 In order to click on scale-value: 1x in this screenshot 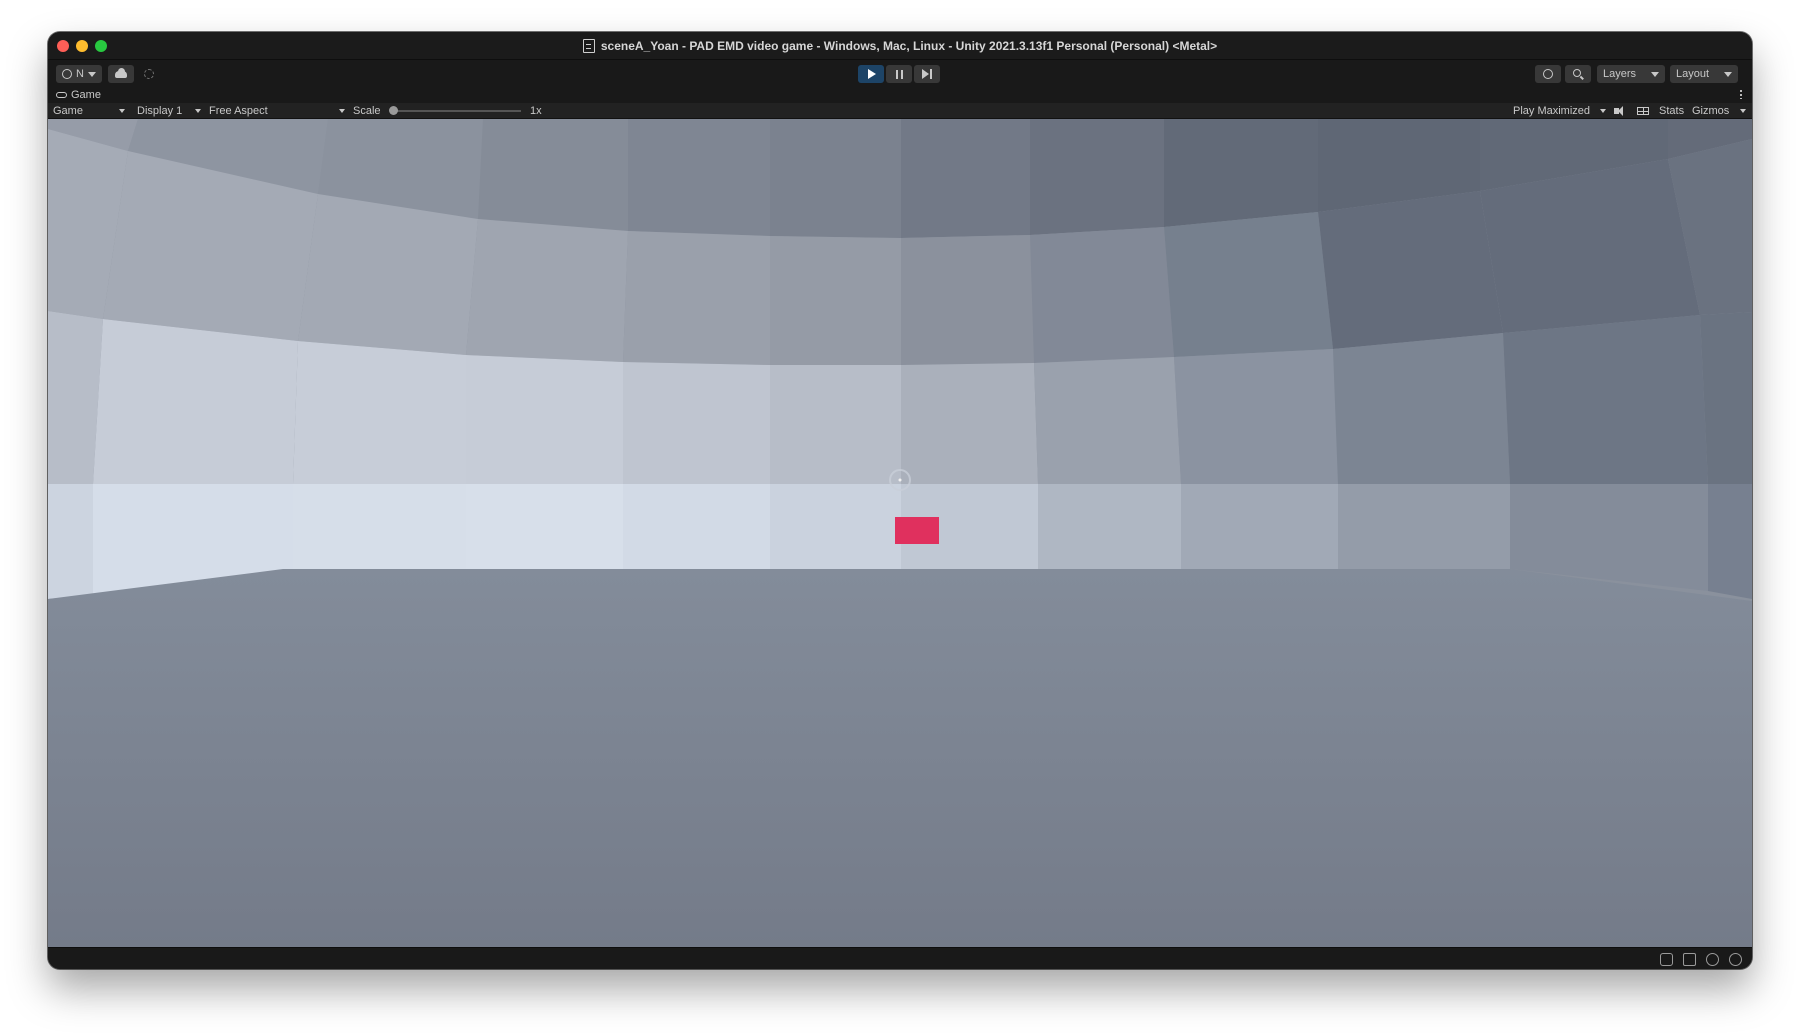, I will do `click(536, 111)`.